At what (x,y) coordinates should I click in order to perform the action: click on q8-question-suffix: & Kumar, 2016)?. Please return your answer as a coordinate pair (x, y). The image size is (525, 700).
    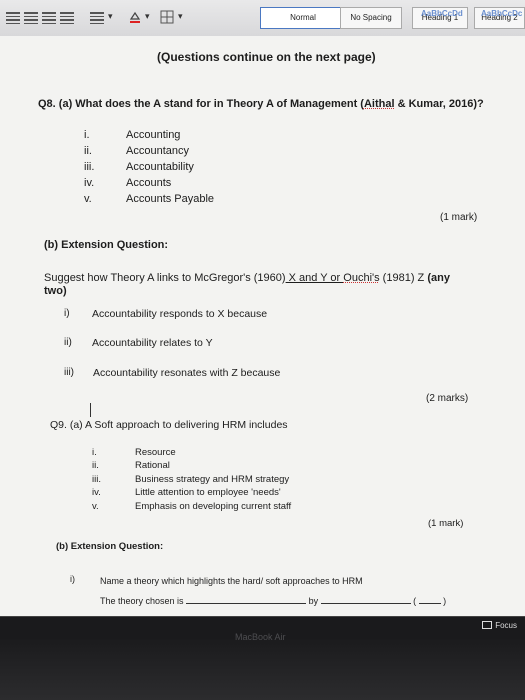
    Looking at the image, I should click on (439, 104).